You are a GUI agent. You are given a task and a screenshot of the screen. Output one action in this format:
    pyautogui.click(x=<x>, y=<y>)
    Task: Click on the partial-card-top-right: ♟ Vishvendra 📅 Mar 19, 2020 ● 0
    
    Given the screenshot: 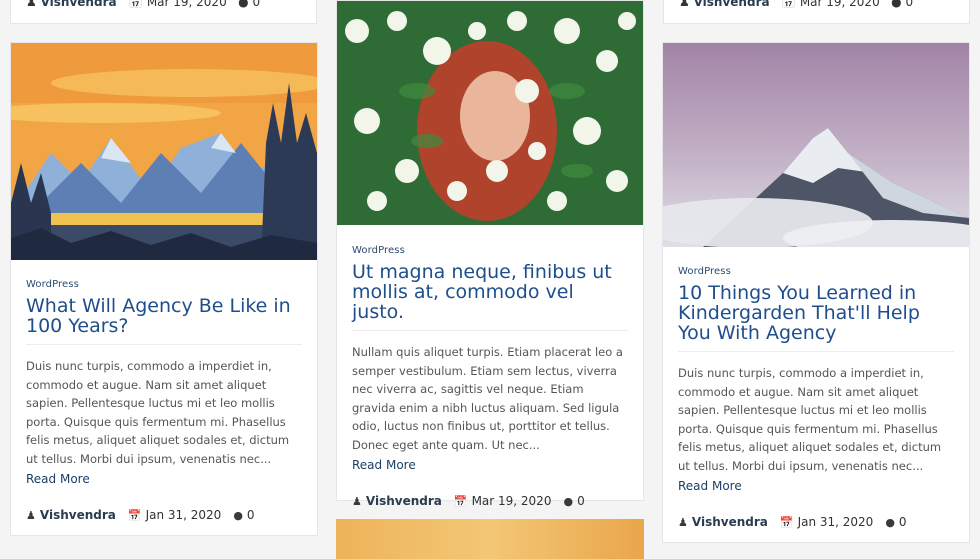 What is the action you would take?
    pyautogui.click(x=816, y=12)
    